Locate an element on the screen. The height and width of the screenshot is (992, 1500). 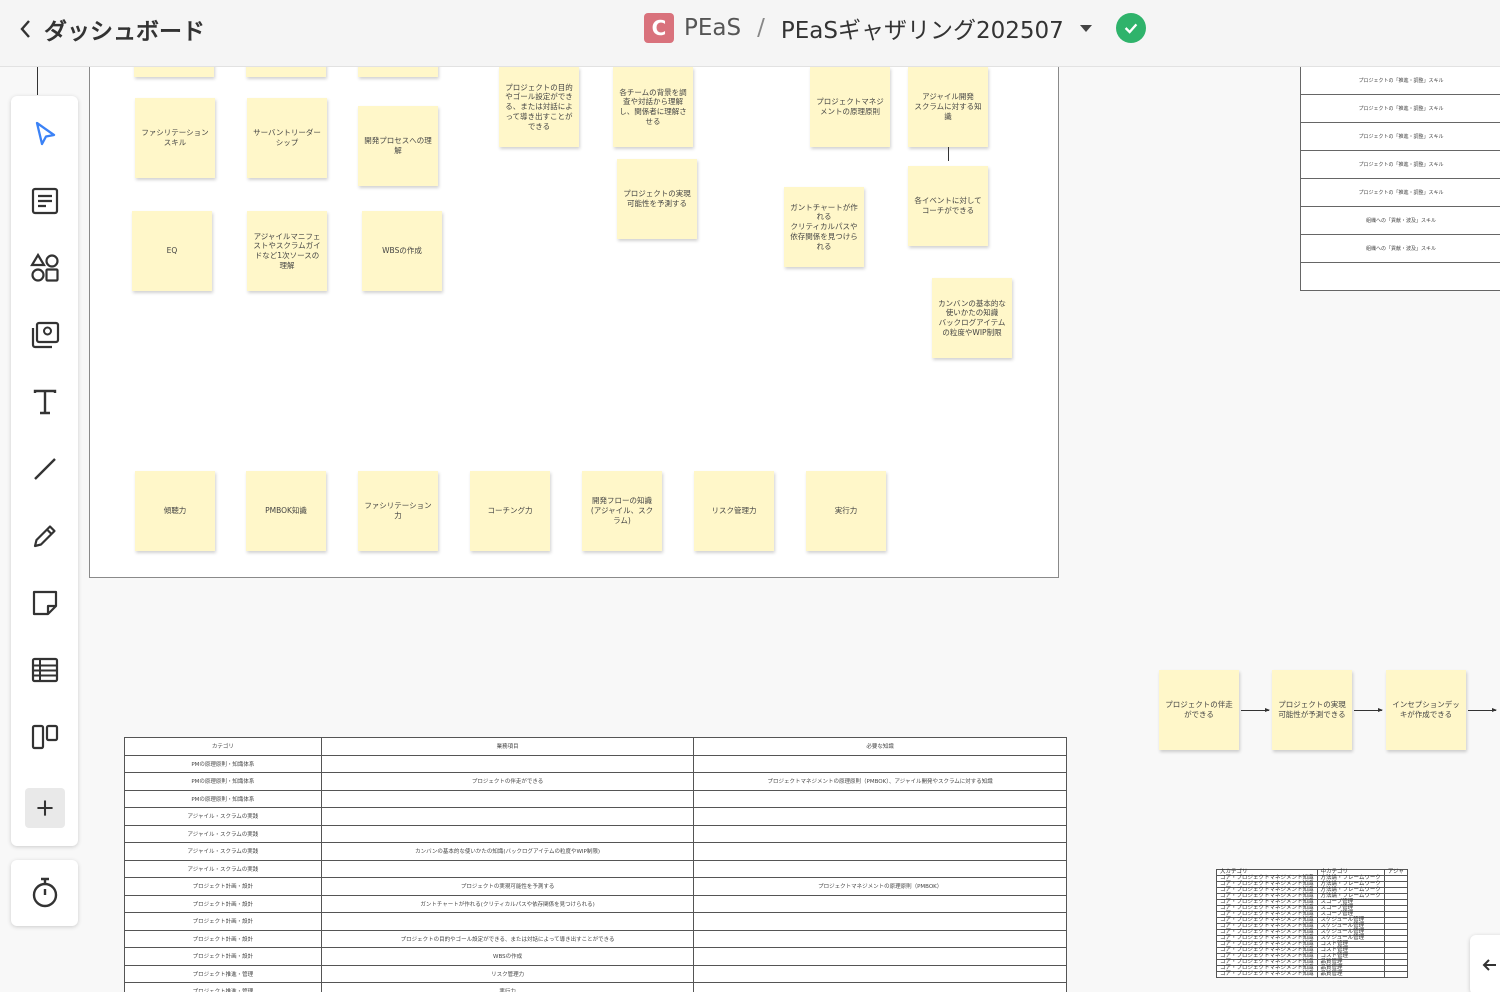
table-cell: リスク管理力 is located at coordinates (507, 973).